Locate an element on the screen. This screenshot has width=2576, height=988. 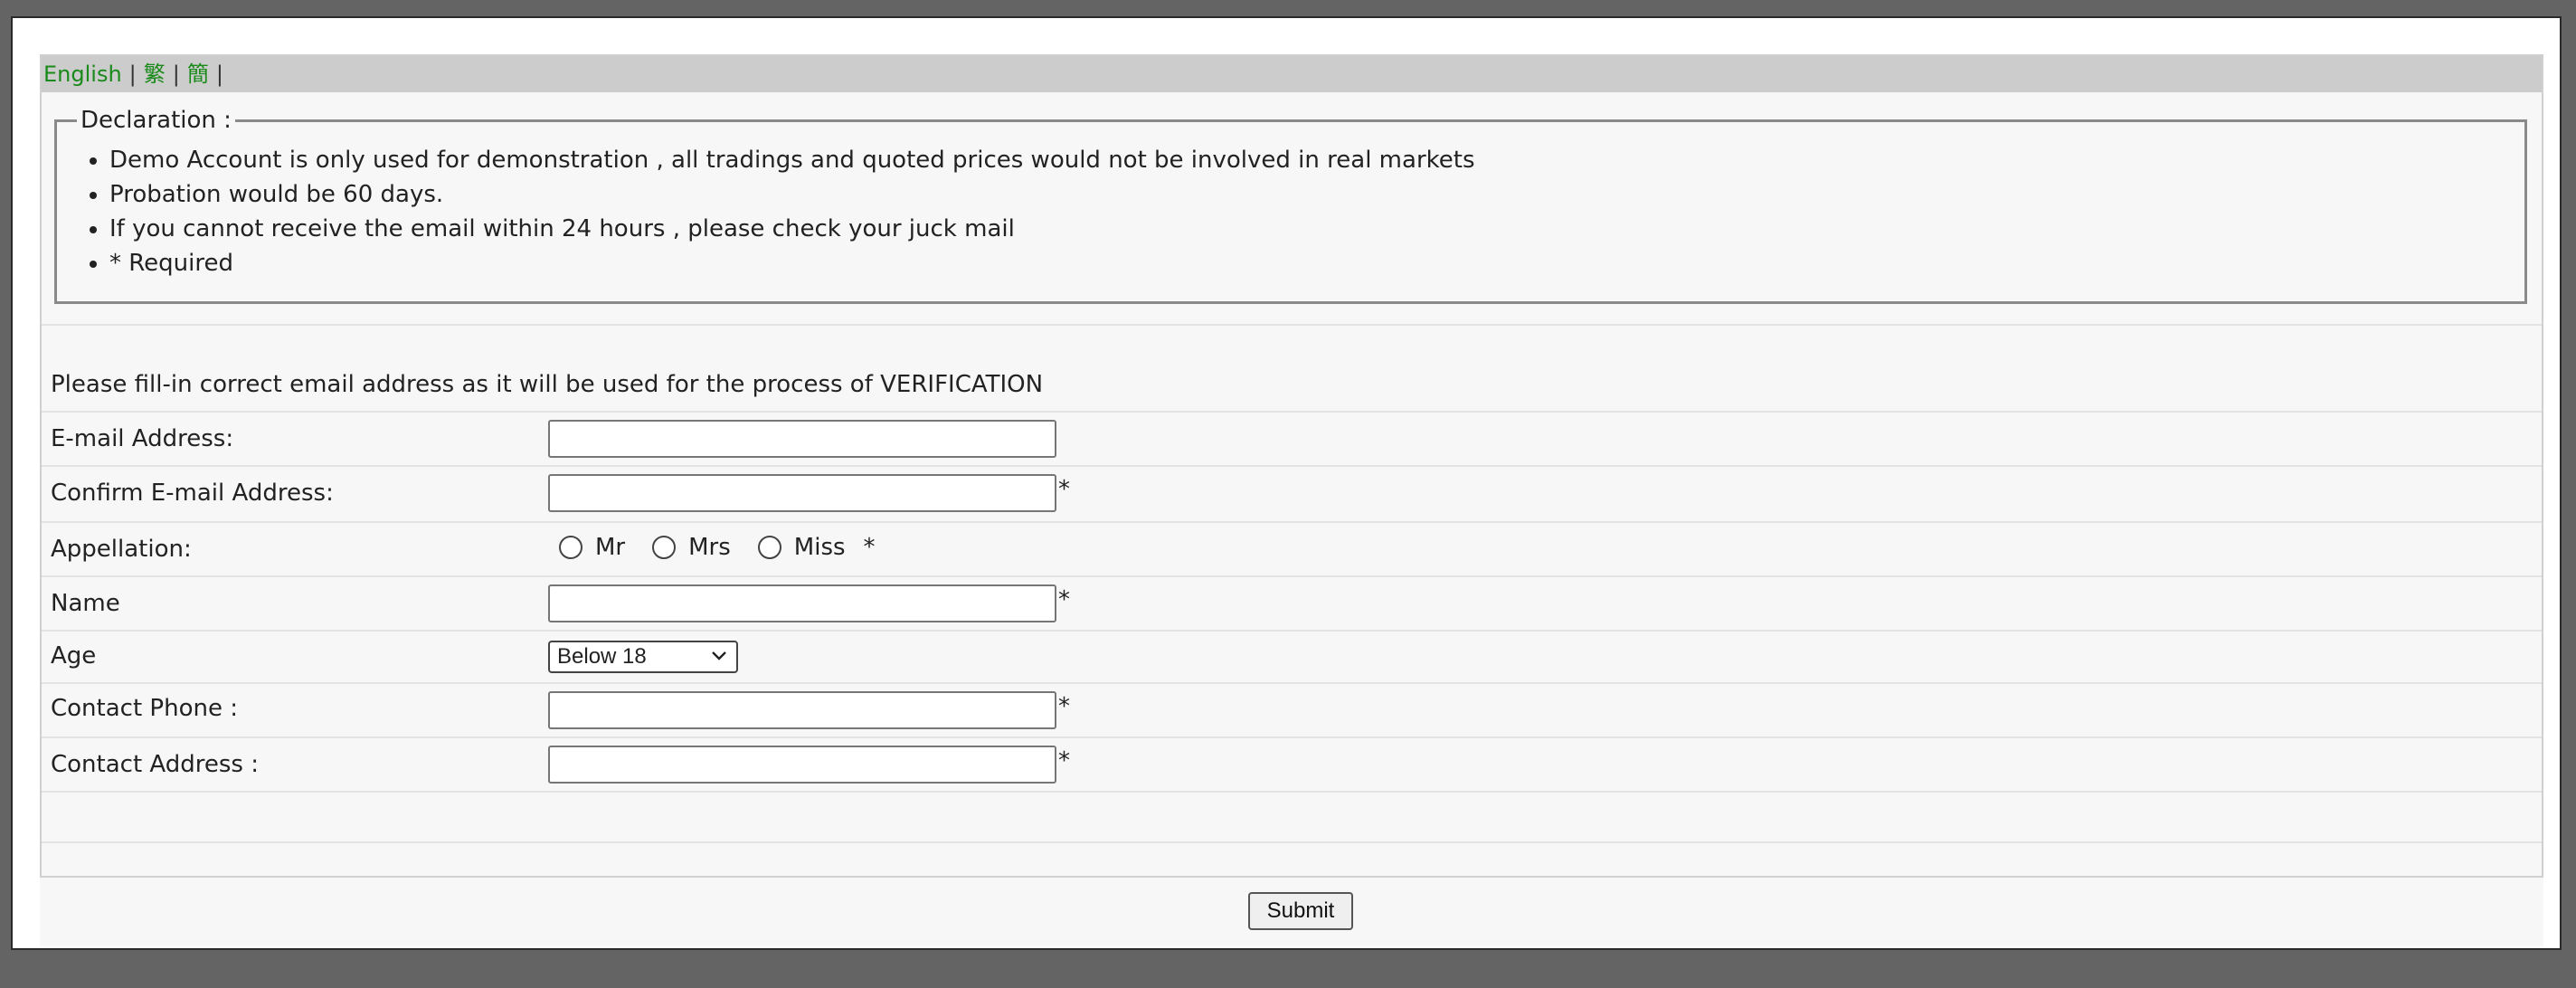
confirm-email-field is located at coordinates (802, 493).